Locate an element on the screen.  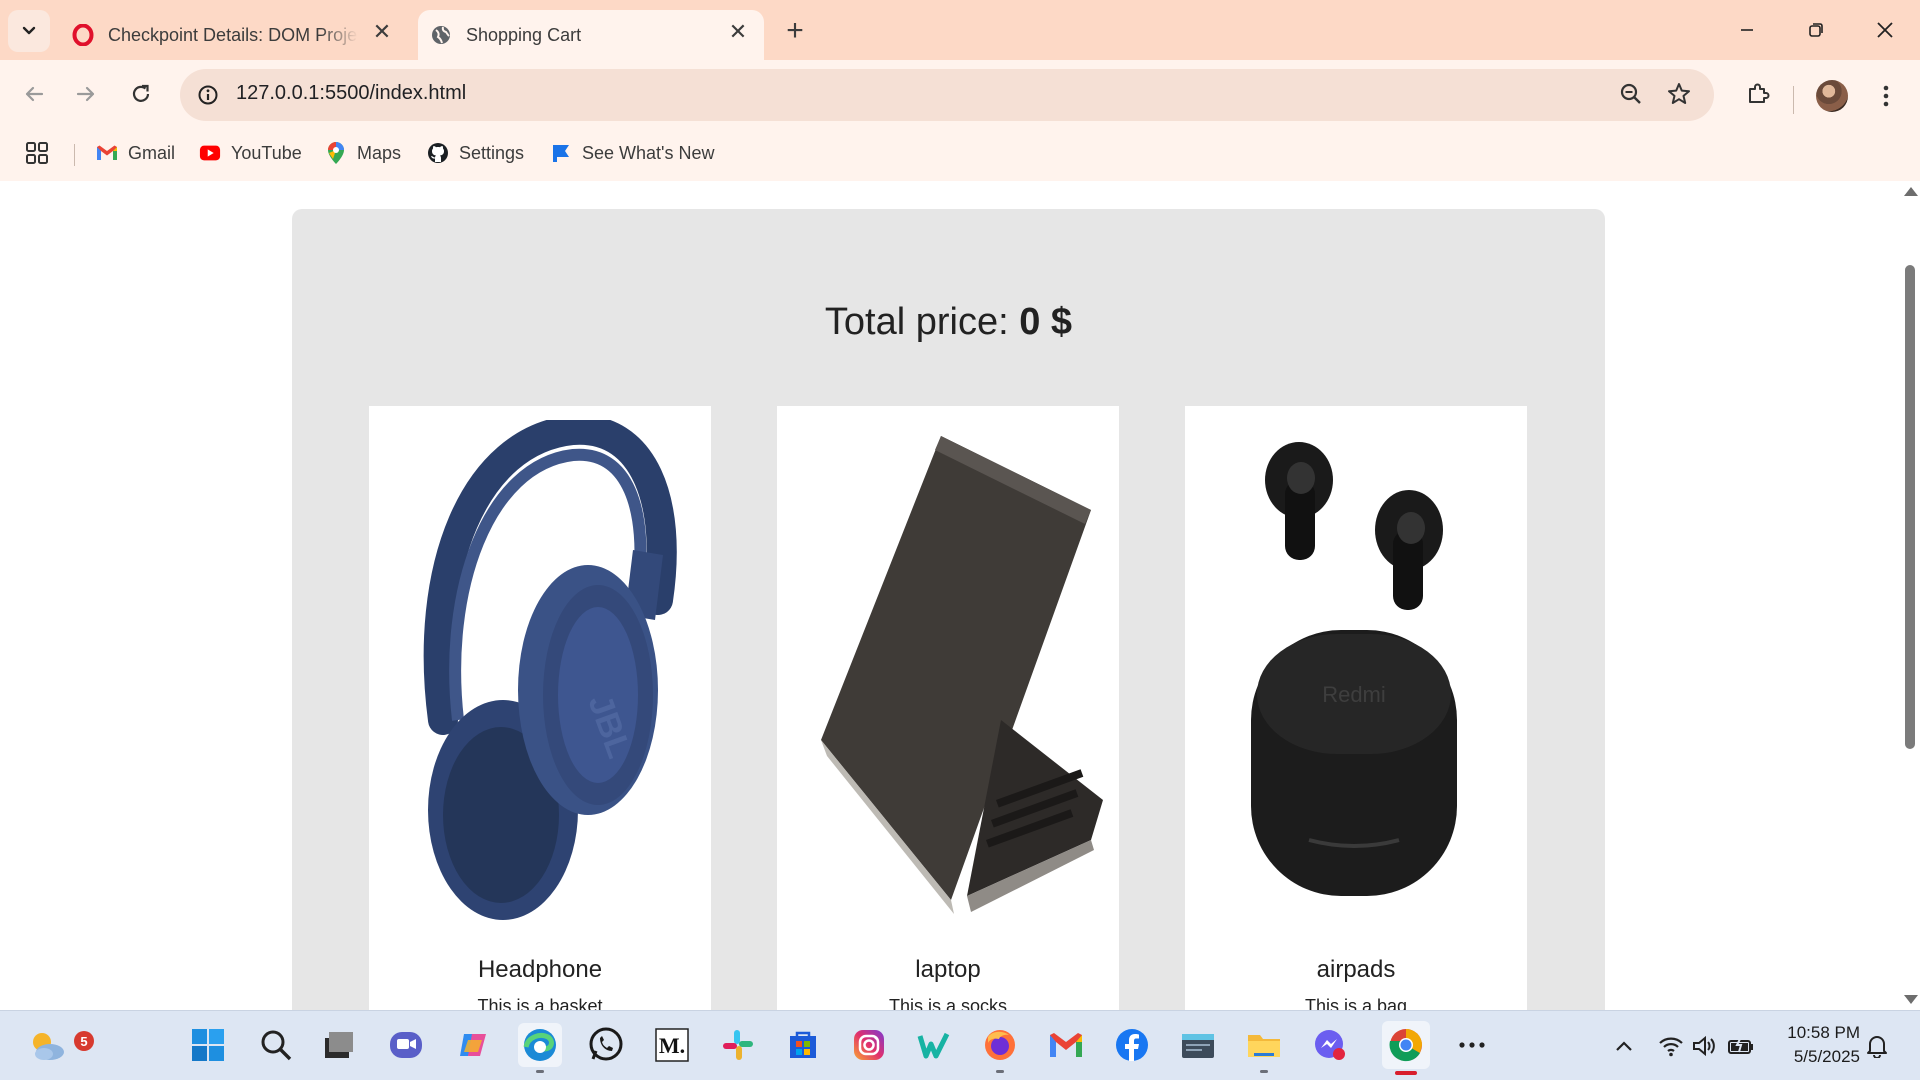
bookmark-whats-new: See What's New is located at coordinates (632, 153).